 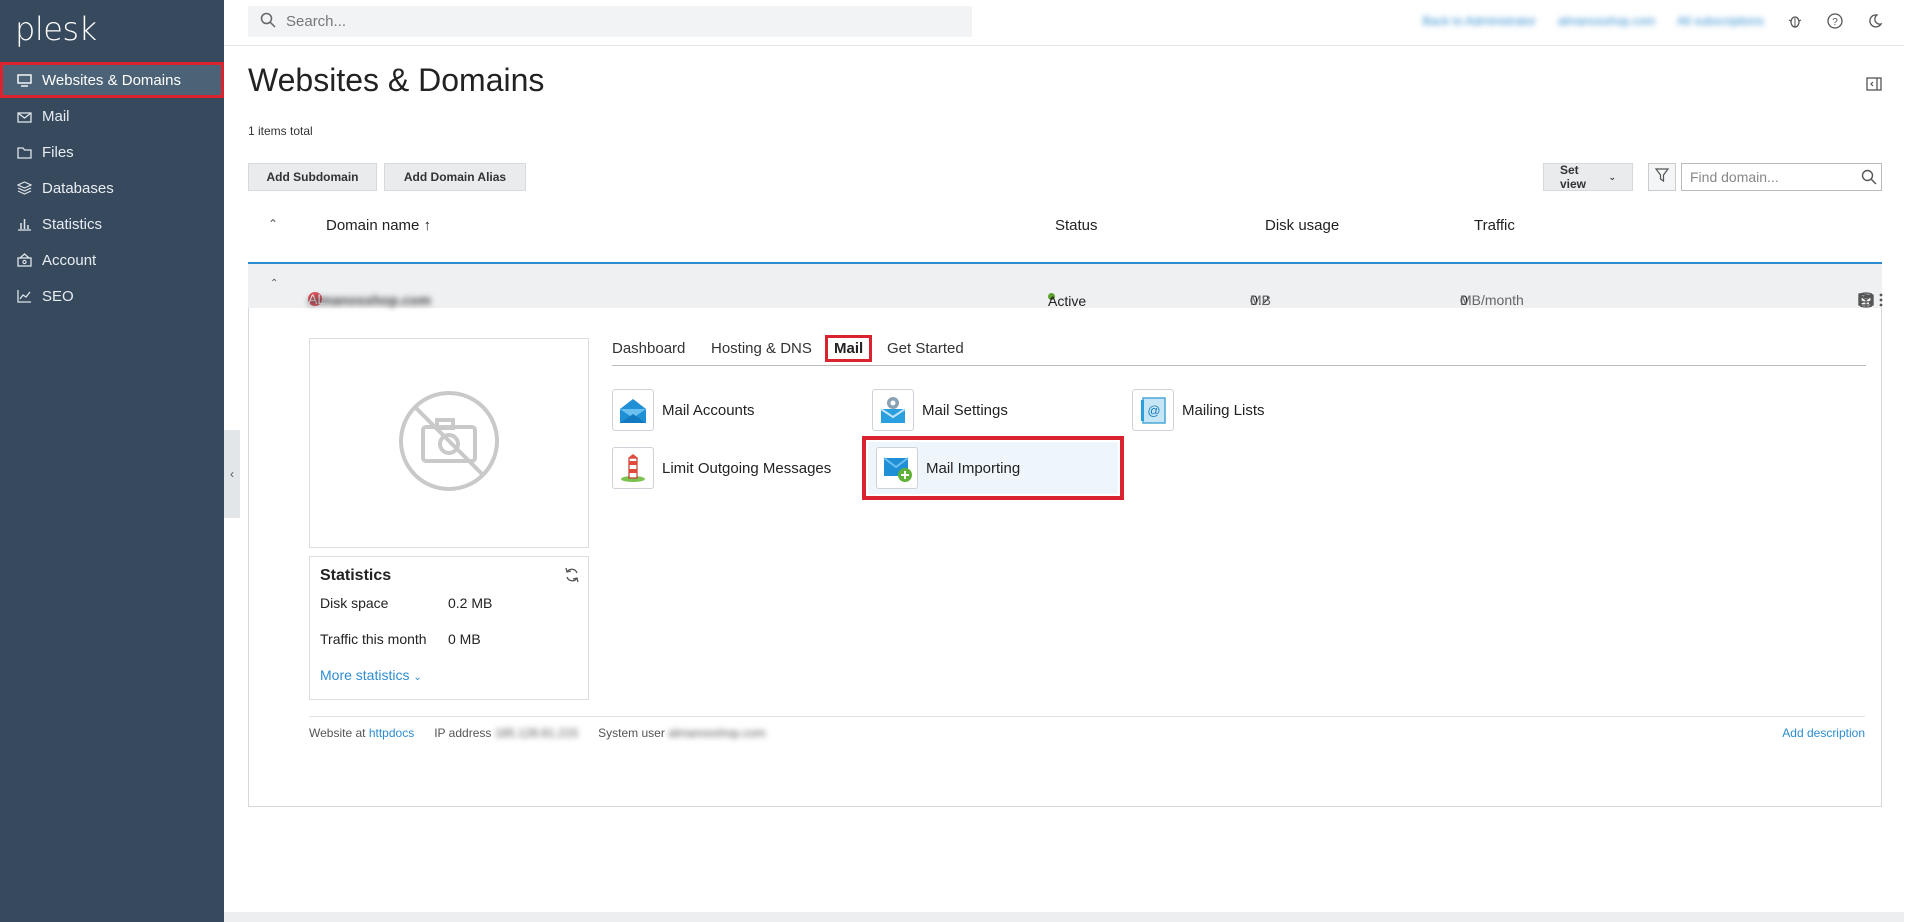 What do you see at coordinates (1494, 225) in the screenshot?
I see `col-traffic: Traffic` at bounding box center [1494, 225].